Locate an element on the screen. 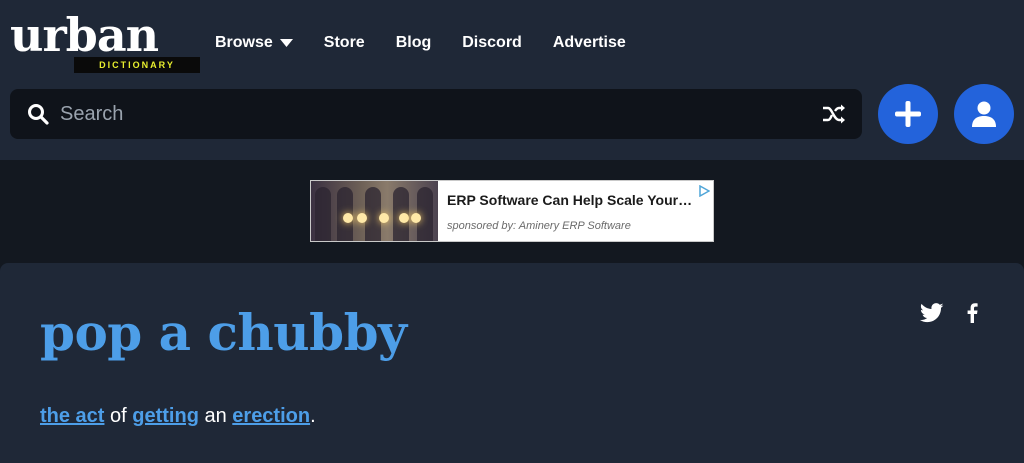  definition-text: the act of getting an erection. is located at coordinates (178, 416).